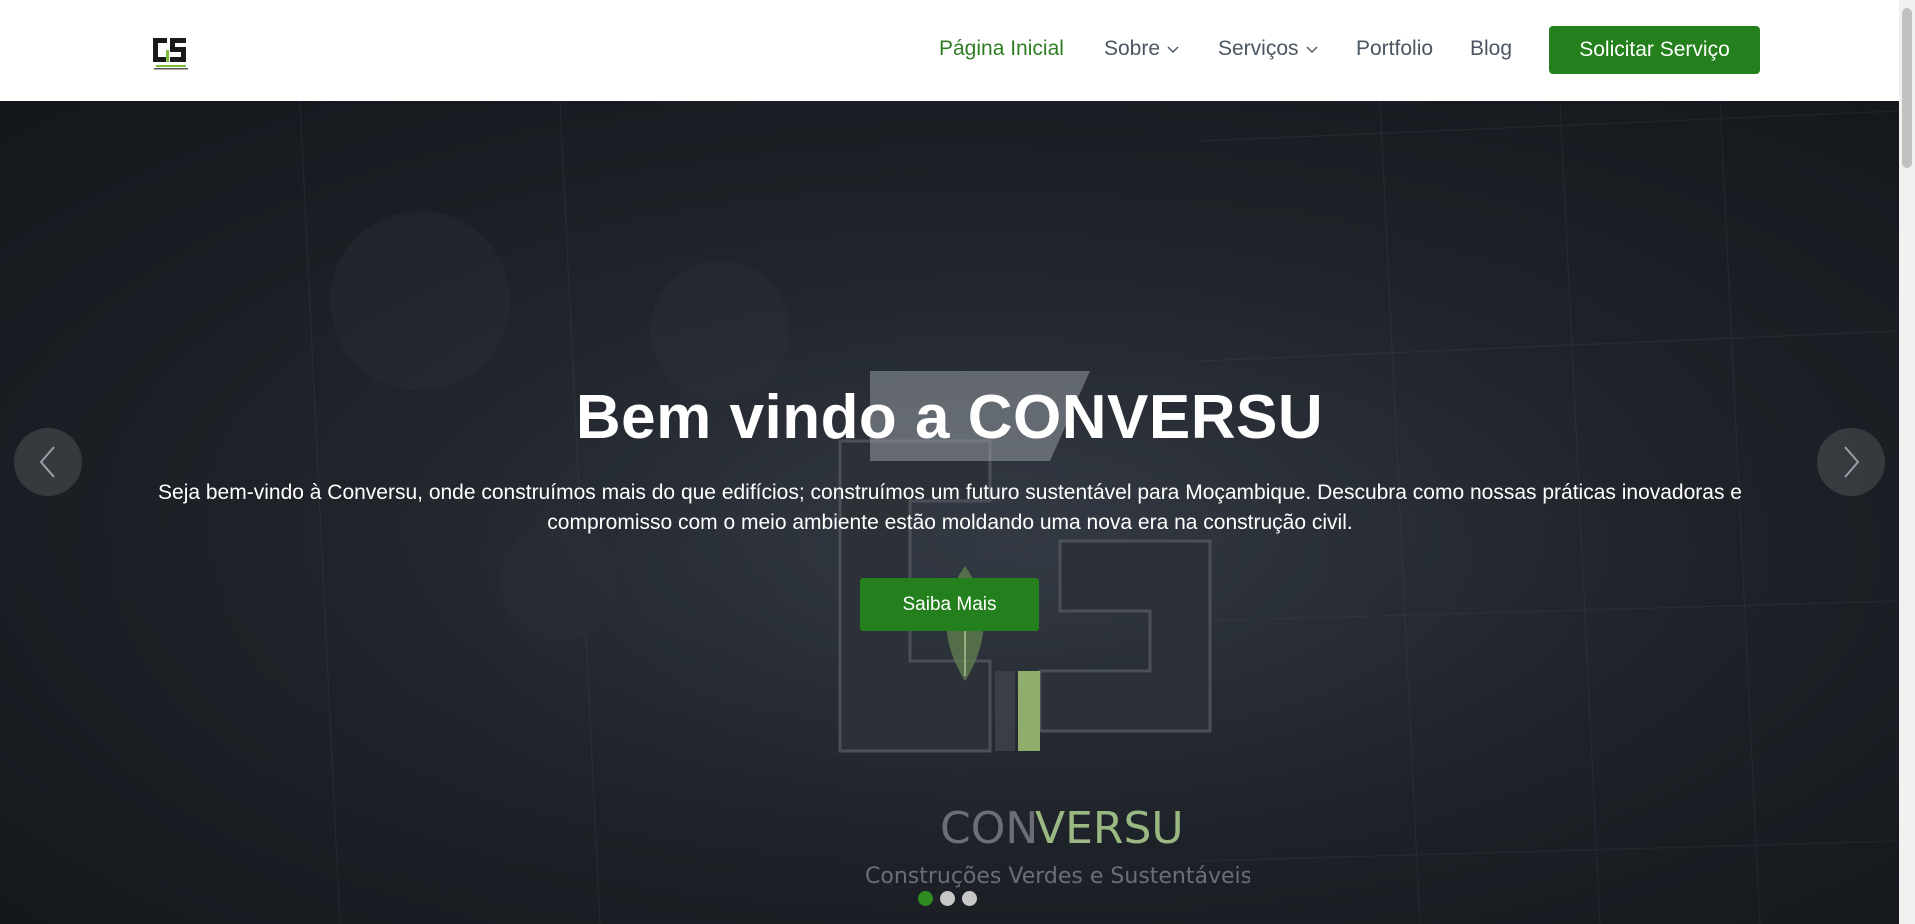 Image resolution: width=1915 pixels, height=924 pixels. I want to click on carousel-next-button, so click(1851, 462).